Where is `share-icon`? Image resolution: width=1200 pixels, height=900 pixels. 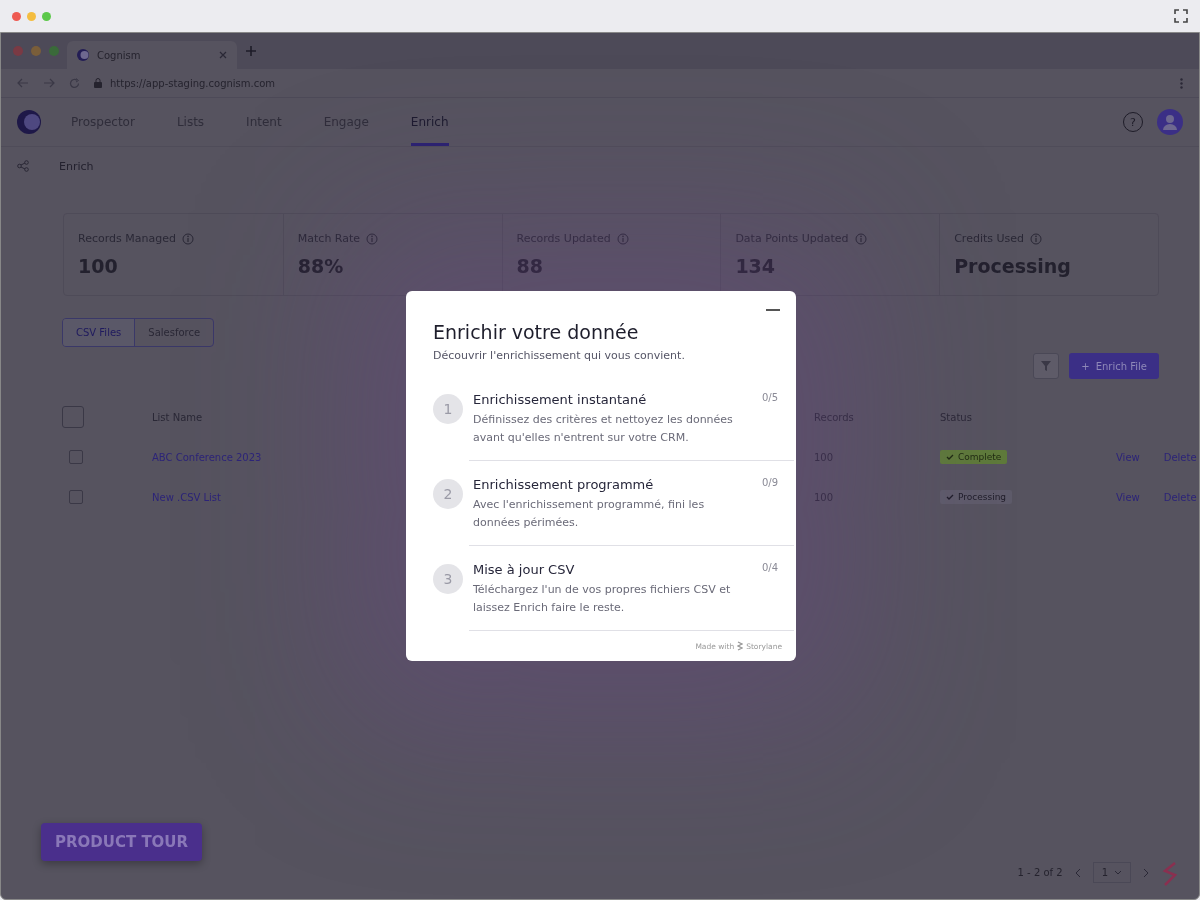 share-icon is located at coordinates (23, 166).